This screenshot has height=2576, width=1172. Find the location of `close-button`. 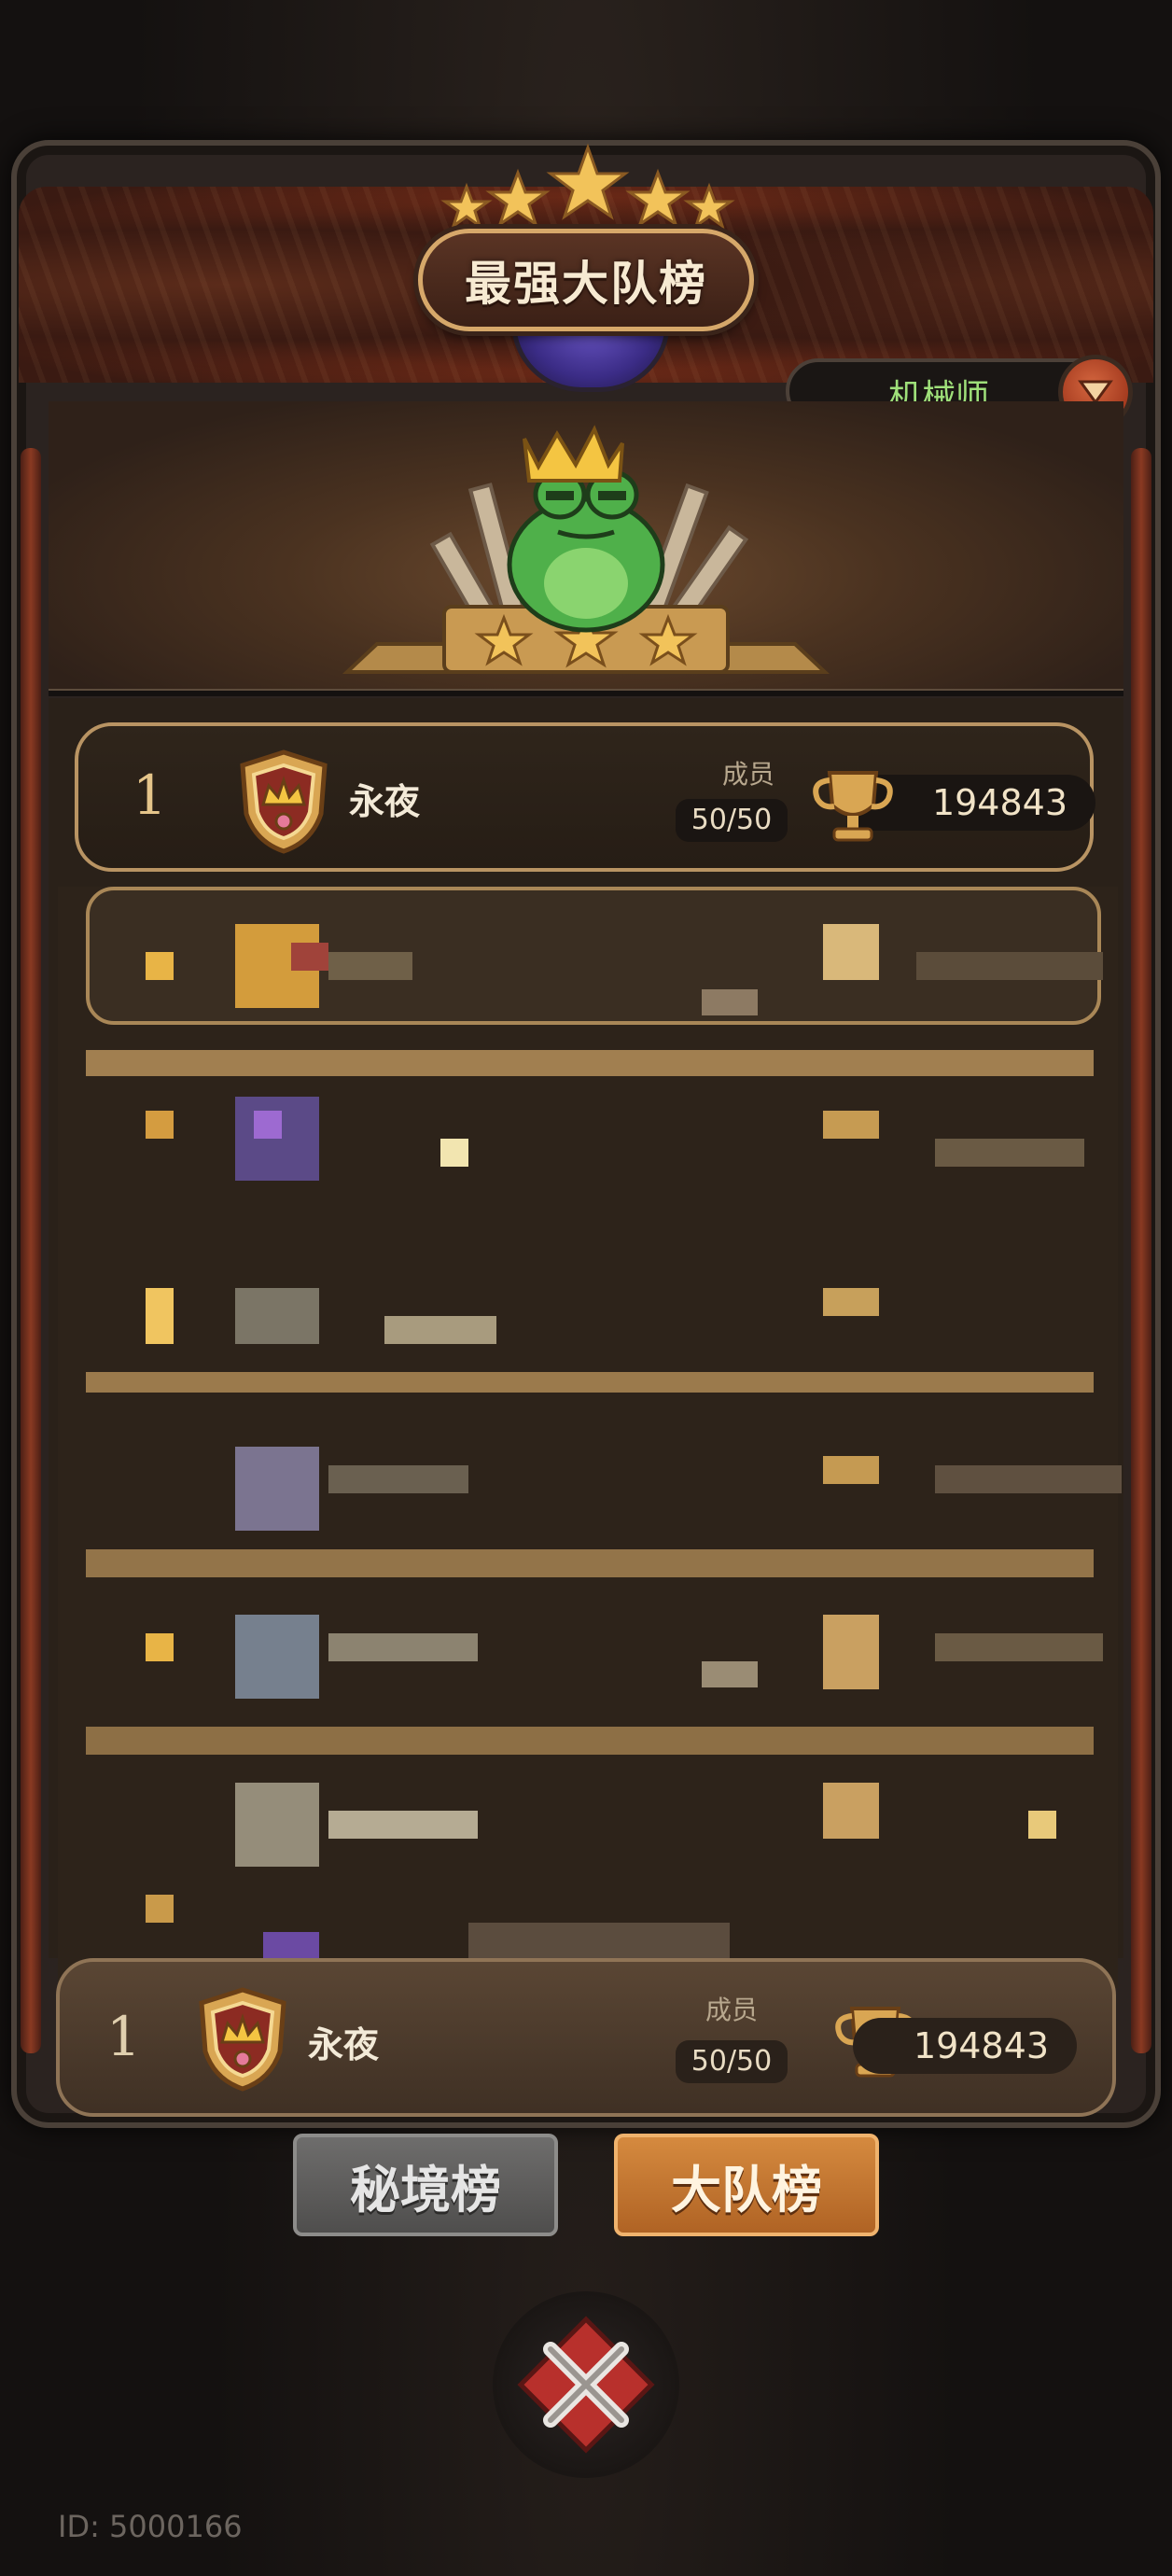

close-button is located at coordinates (586, 2384).